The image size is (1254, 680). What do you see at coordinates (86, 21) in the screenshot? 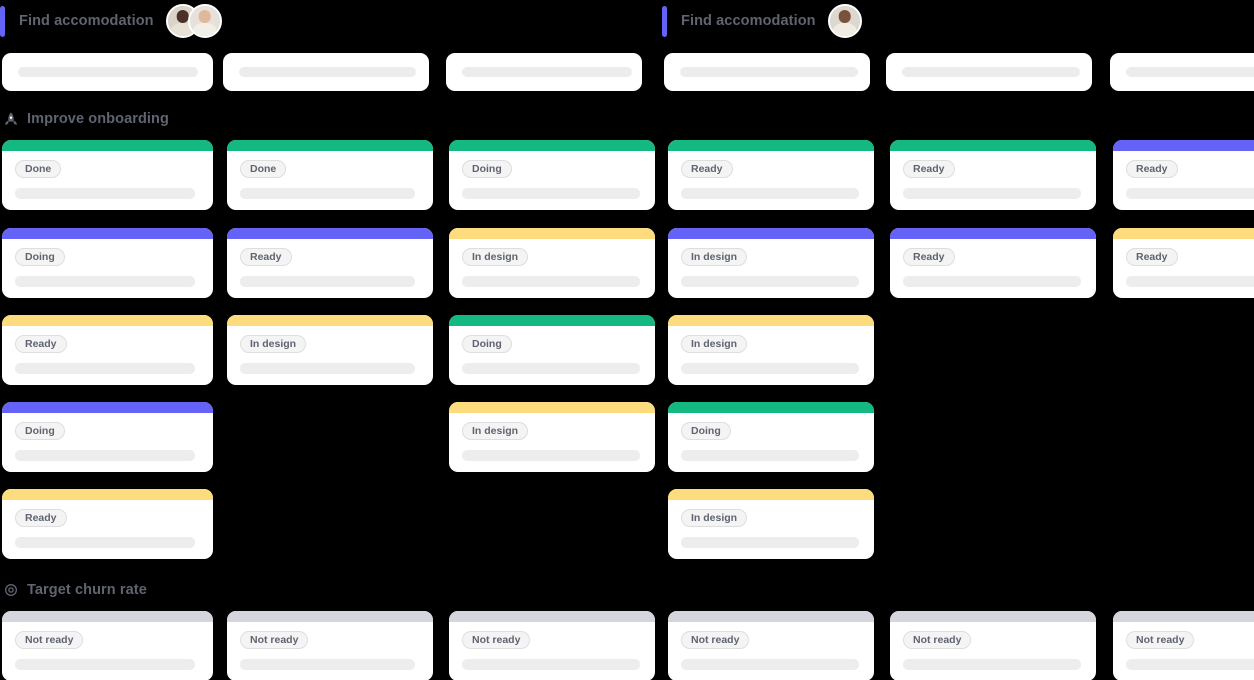
I see `board-title: Find accomodation` at bounding box center [86, 21].